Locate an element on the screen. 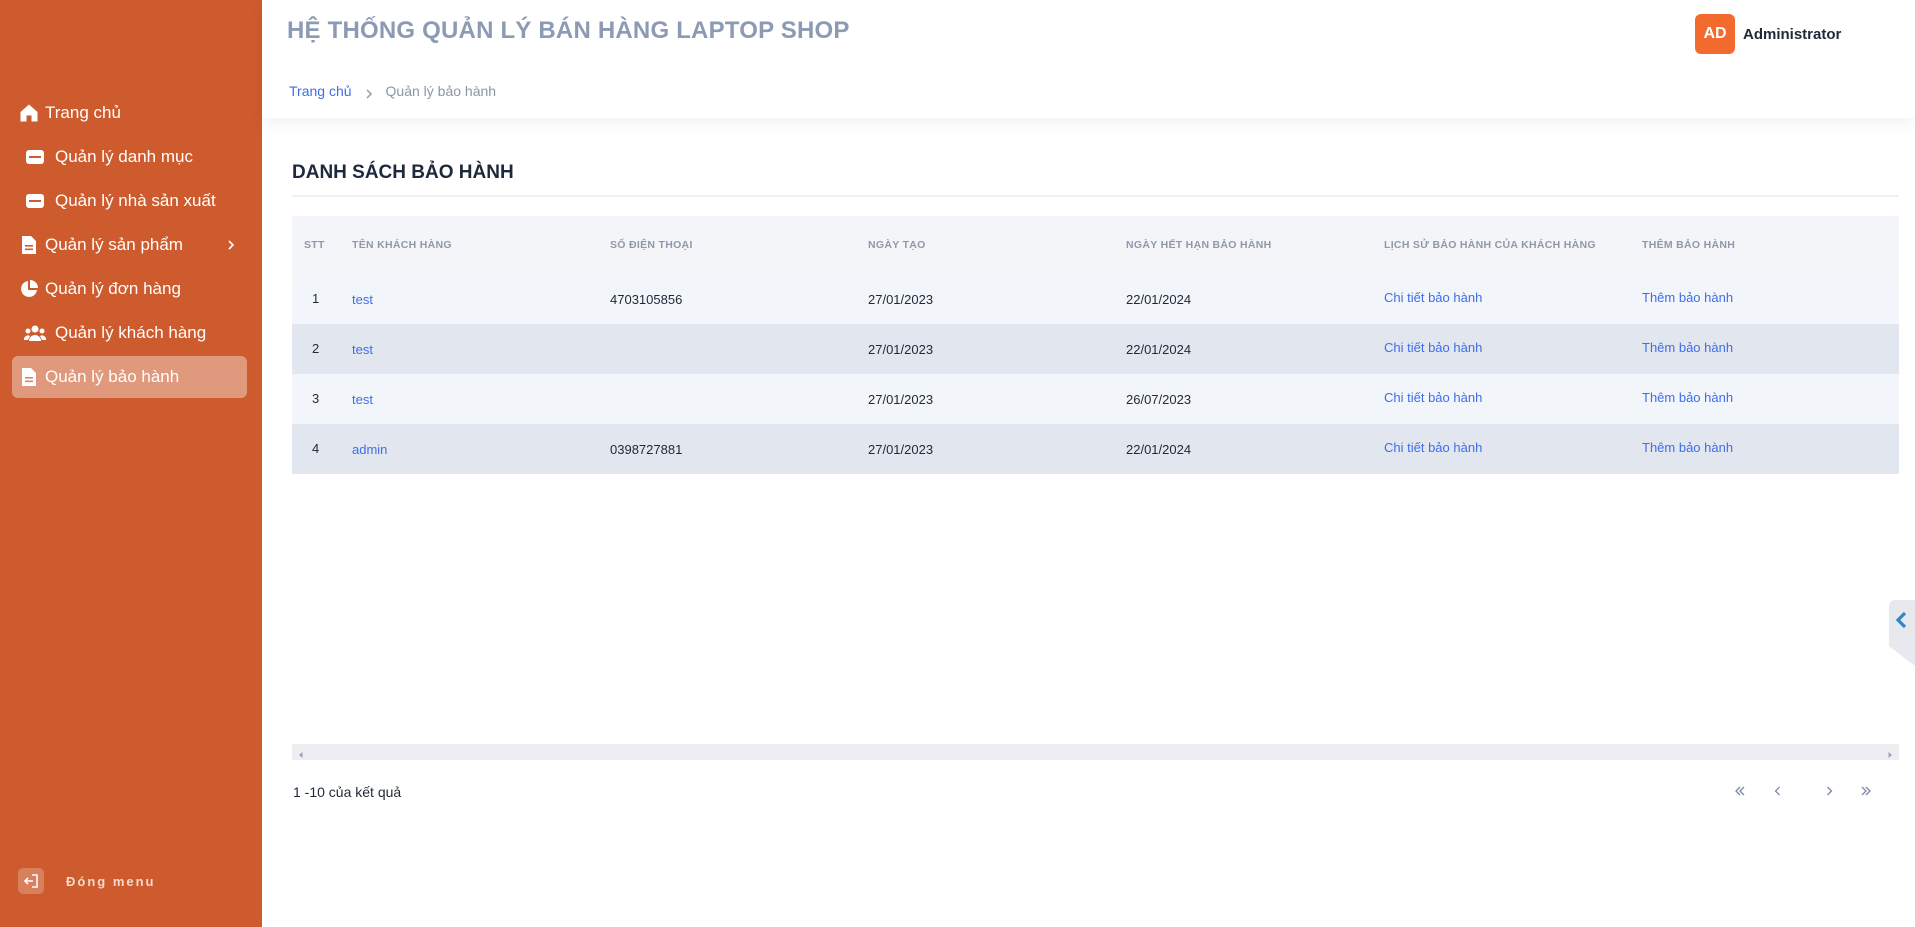 Image resolution: width=1915 pixels, height=927 pixels. divider is located at coordinates (1095, 196).